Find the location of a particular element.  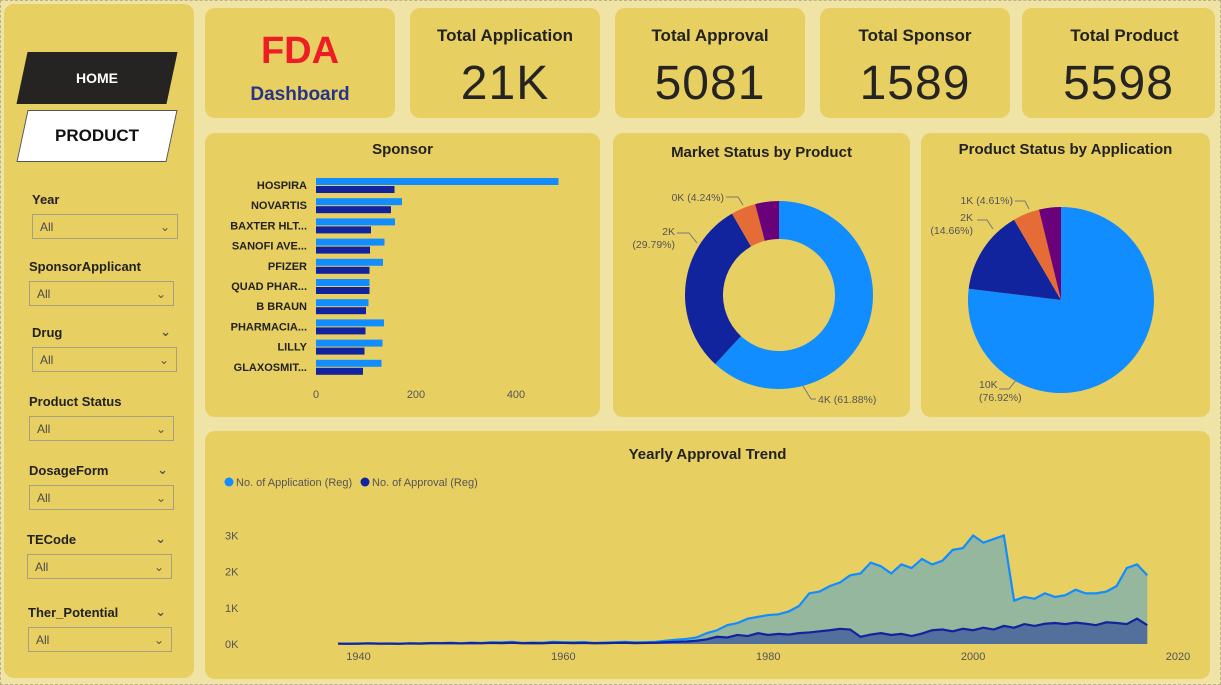

home-button: HOME is located at coordinates (97, 78).